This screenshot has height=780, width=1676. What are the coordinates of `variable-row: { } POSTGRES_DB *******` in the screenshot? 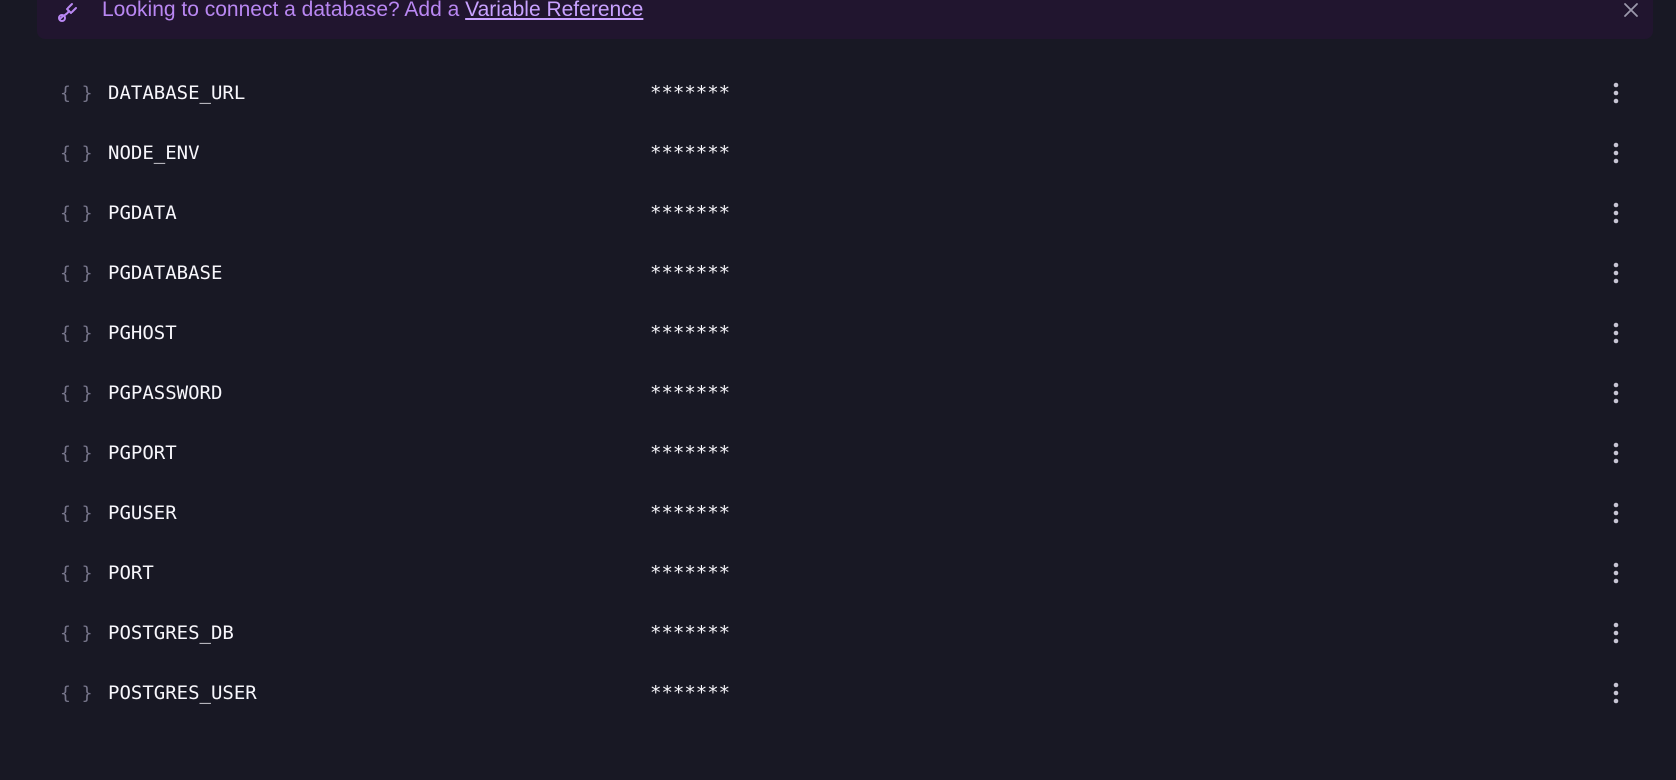 It's located at (838, 638).